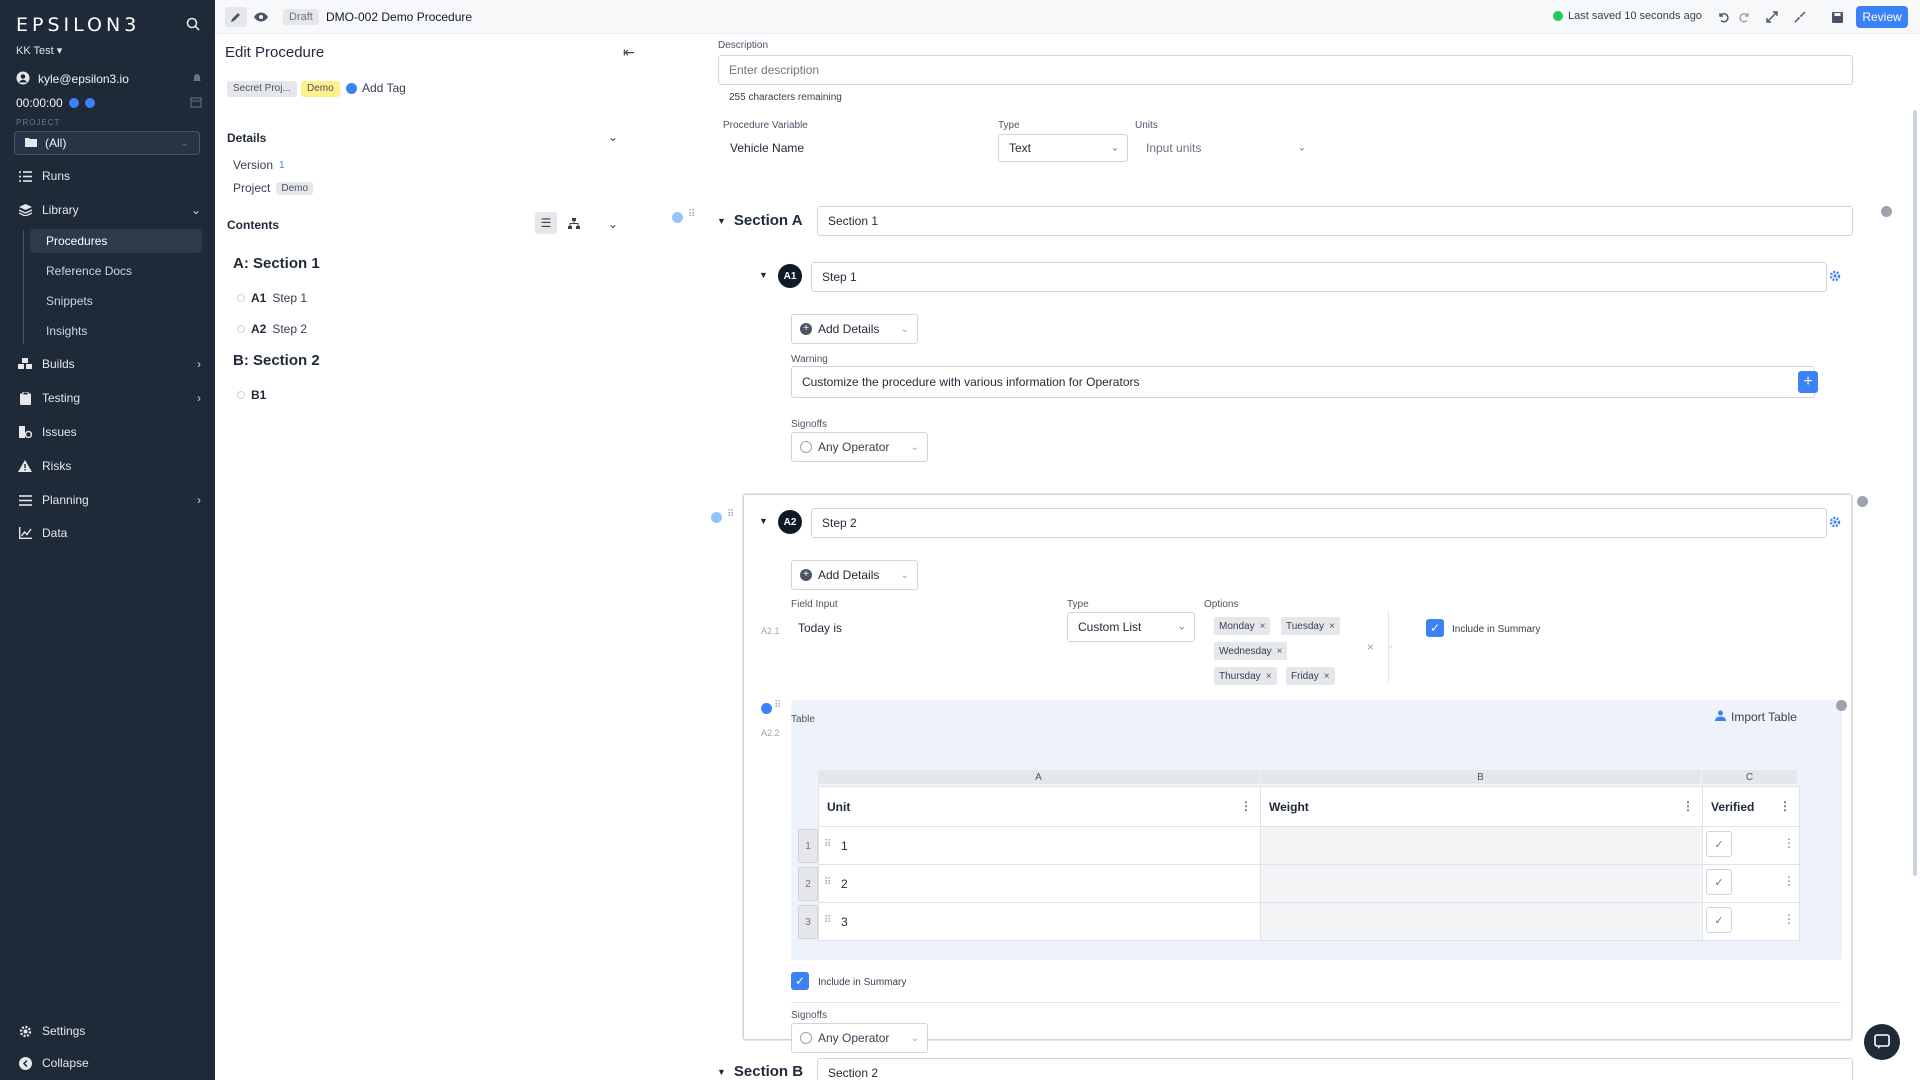  Describe the element at coordinates (1370, 647) in the screenshot. I see `clear-options-icon: ×` at that location.